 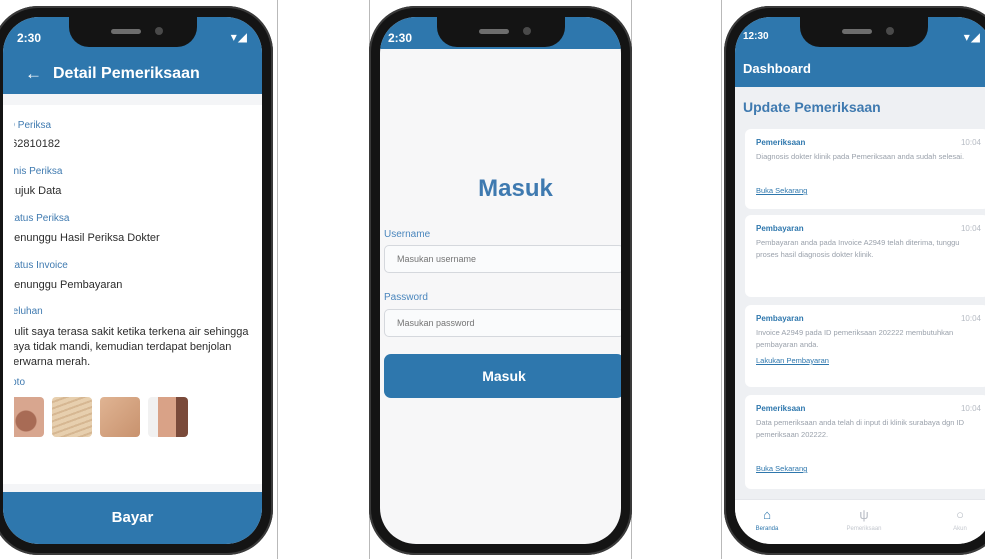 What do you see at coordinates (68, 285) in the screenshot?
I see `field-value-status-invoice: Menunggu Pembayaran` at bounding box center [68, 285].